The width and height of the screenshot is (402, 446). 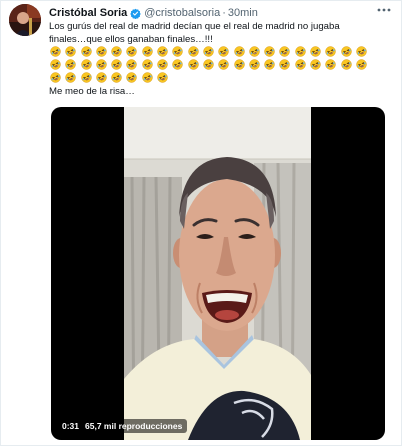 I want to click on laughing-emoji-row, so click(x=215, y=64).